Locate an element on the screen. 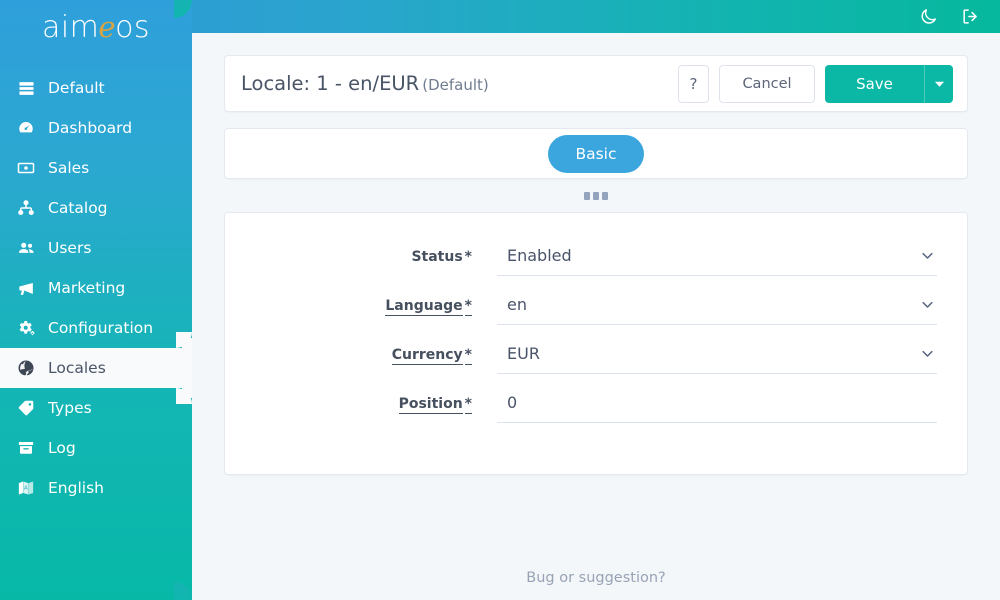  tab-basic: Basic is located at coordinates (596, 153).